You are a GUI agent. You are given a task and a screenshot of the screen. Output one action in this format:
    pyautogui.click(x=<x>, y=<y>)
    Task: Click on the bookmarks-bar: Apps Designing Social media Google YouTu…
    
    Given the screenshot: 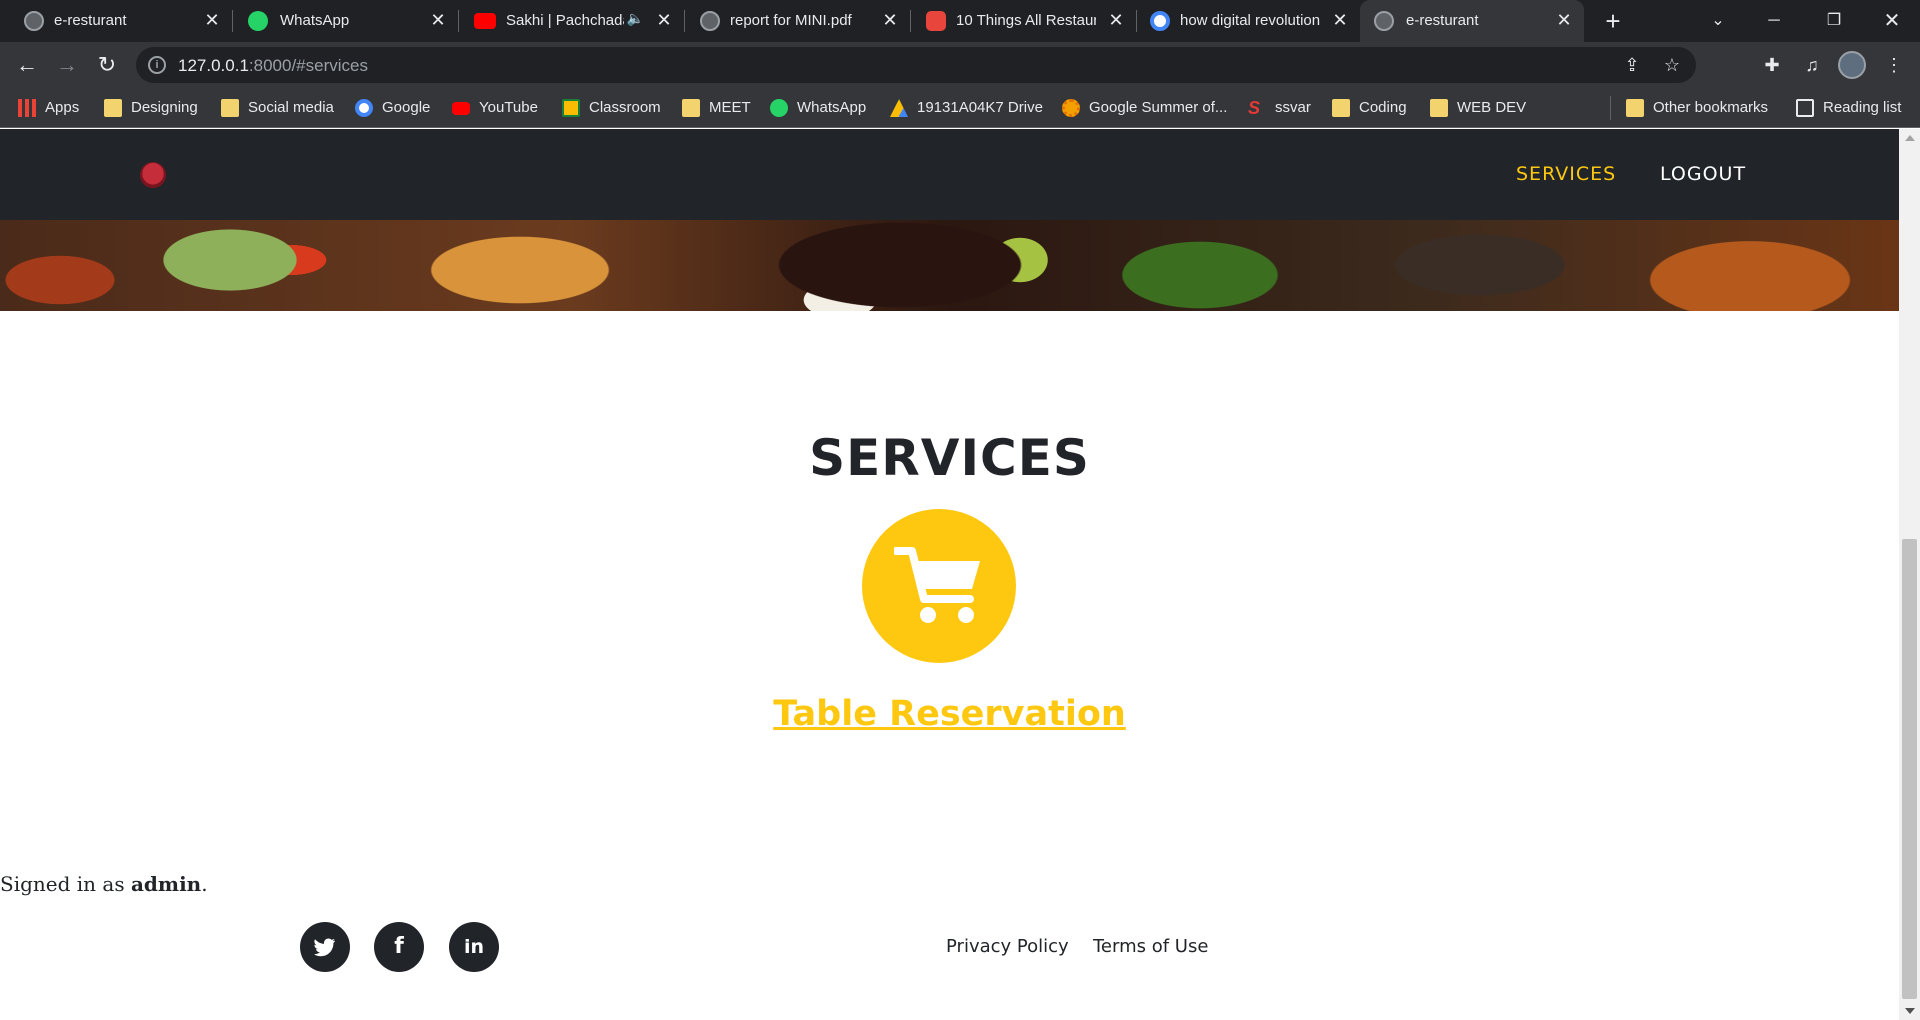 What is the action you would take?
    pyautogui.click(x=960, y=108)
    